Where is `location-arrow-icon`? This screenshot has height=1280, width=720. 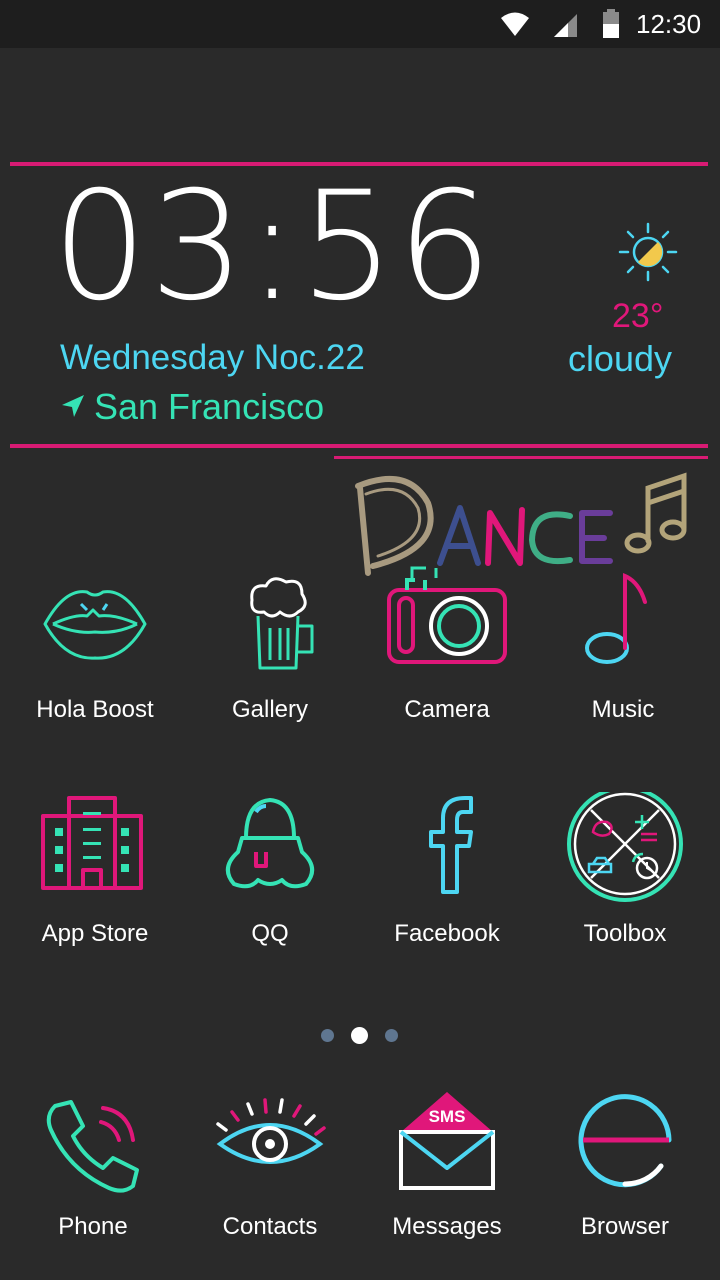 location-arrow-icon is located at coordinates (73, 406).